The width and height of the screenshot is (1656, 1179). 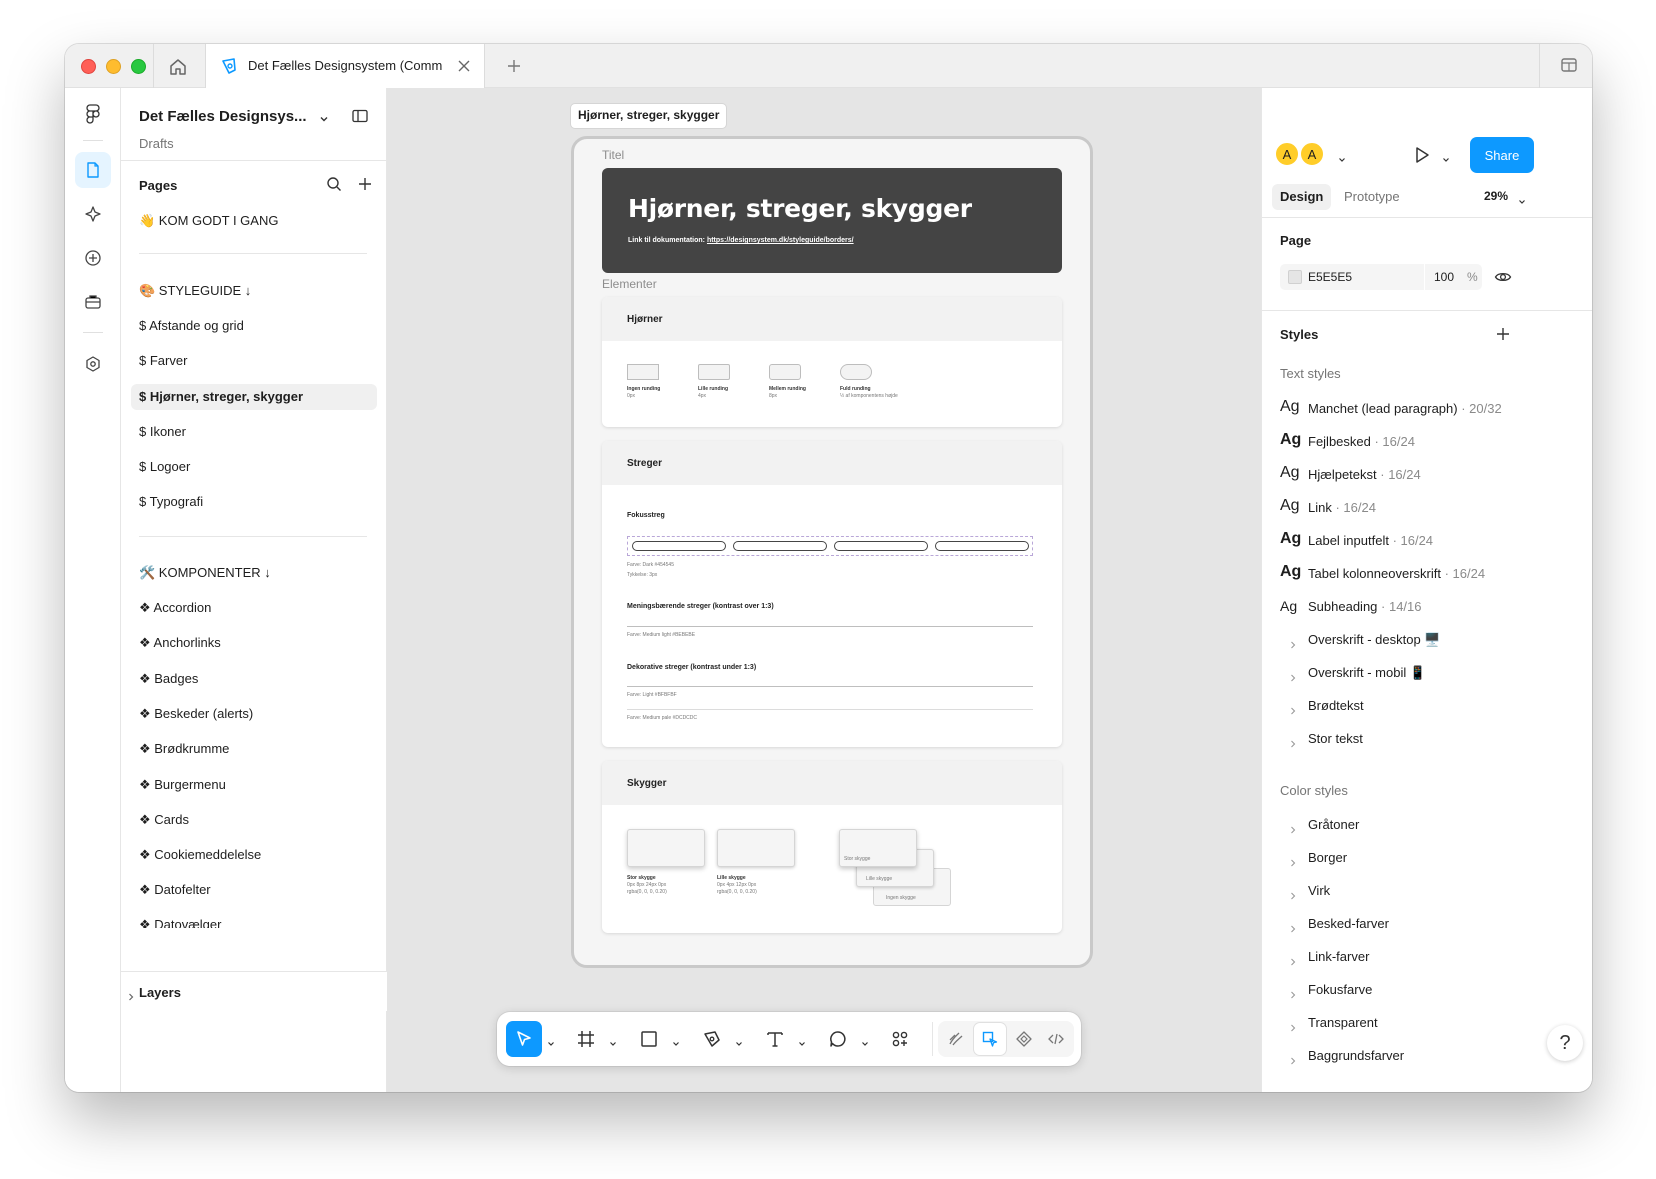 I want to click on page-item-styleguide: 🎨 STYLEGUIDE ↓, so click(x=254, y=291).